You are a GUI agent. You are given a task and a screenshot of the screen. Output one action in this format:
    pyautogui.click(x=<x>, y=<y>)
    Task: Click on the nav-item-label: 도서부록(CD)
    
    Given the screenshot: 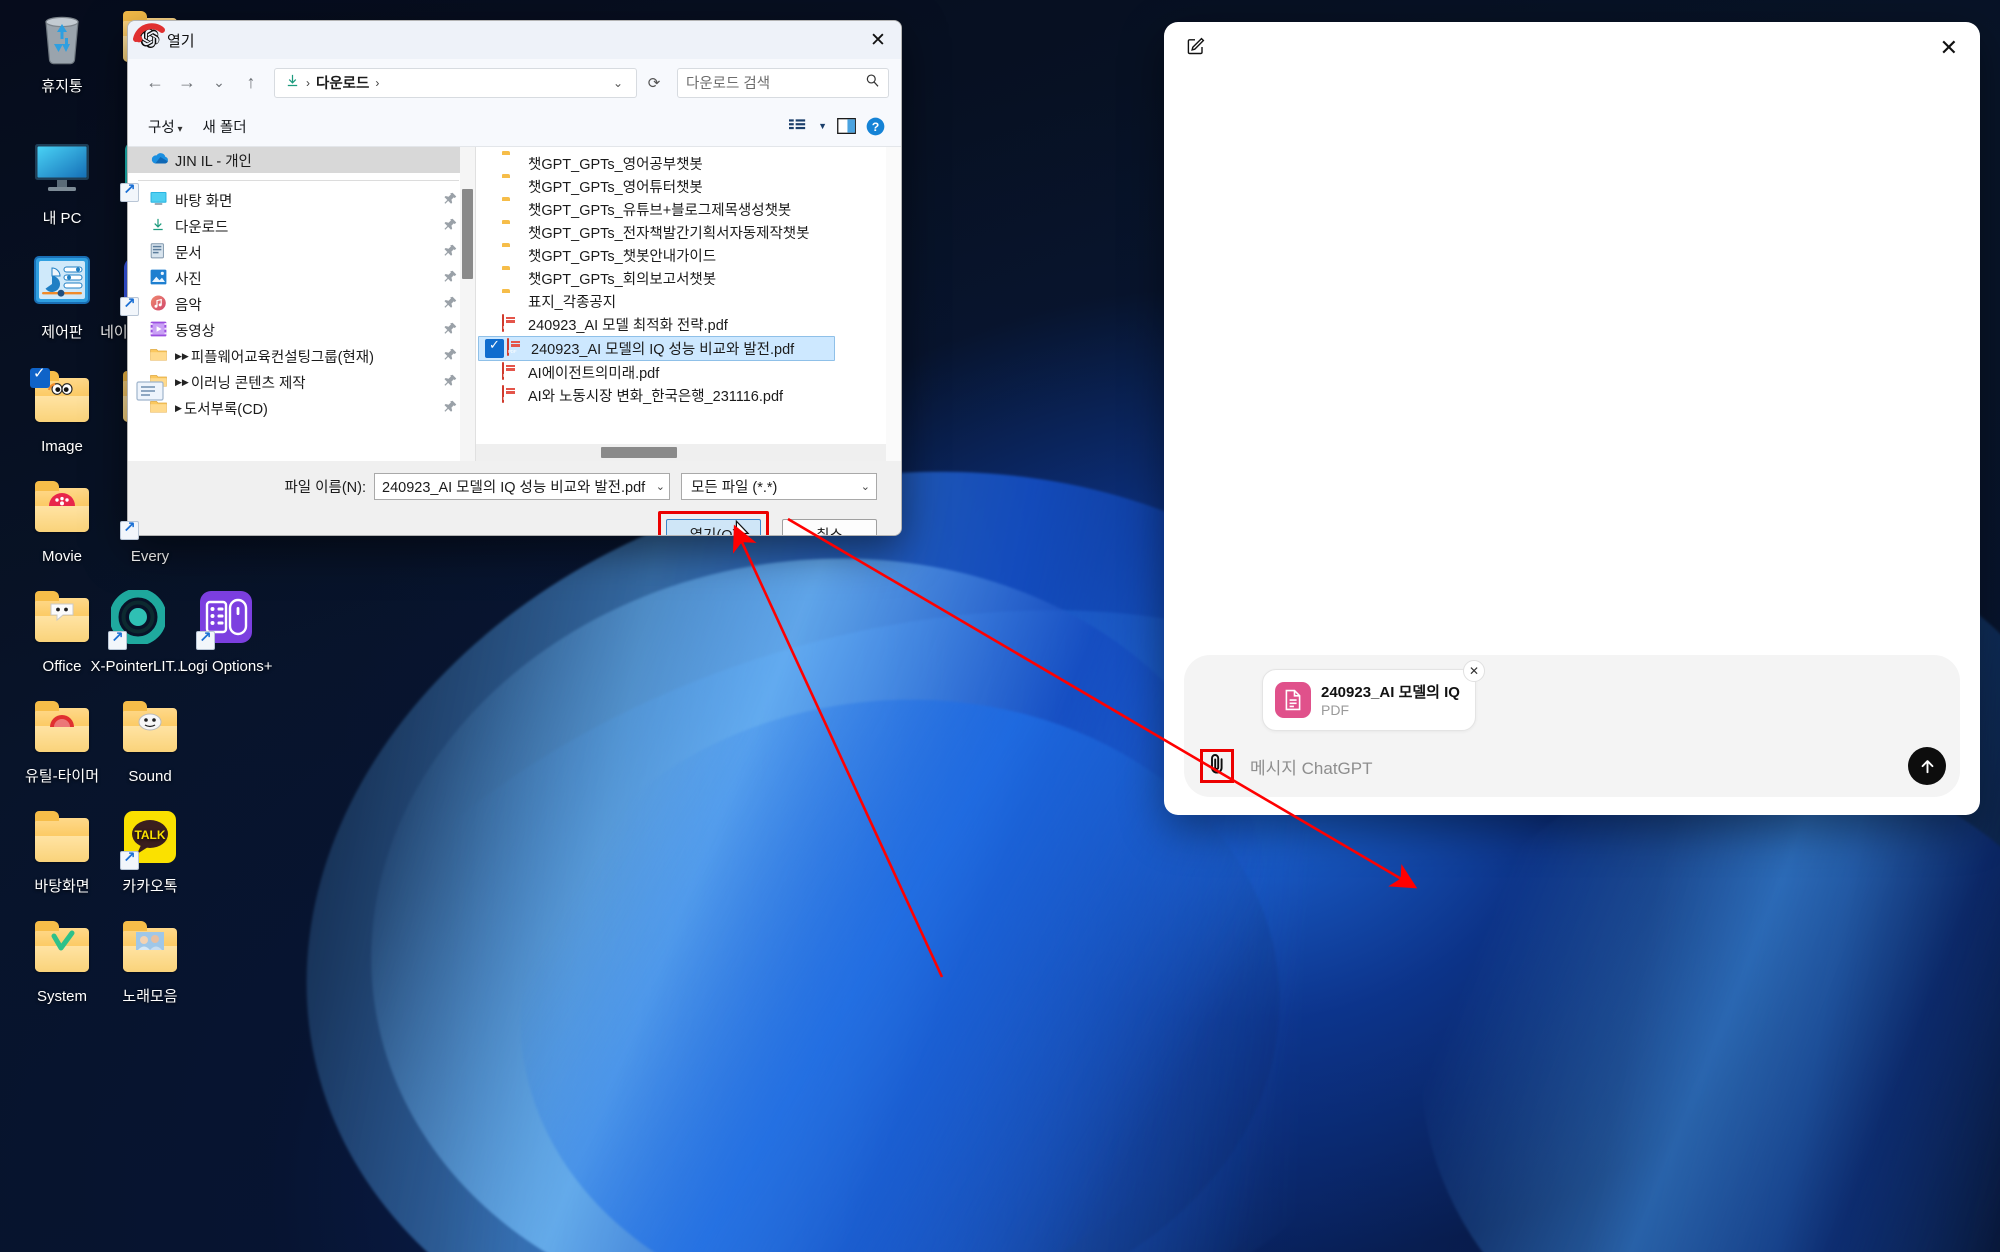 What is the action you would take?
    pyautogui.click(x=225, y=409)
    